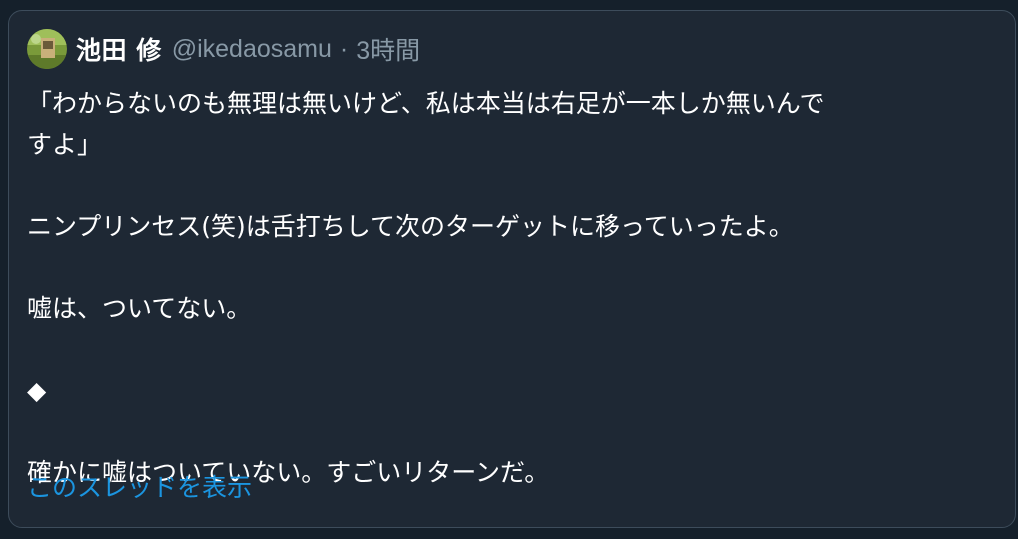  I want to click on author-name: 池田 修, so click(119, 49).